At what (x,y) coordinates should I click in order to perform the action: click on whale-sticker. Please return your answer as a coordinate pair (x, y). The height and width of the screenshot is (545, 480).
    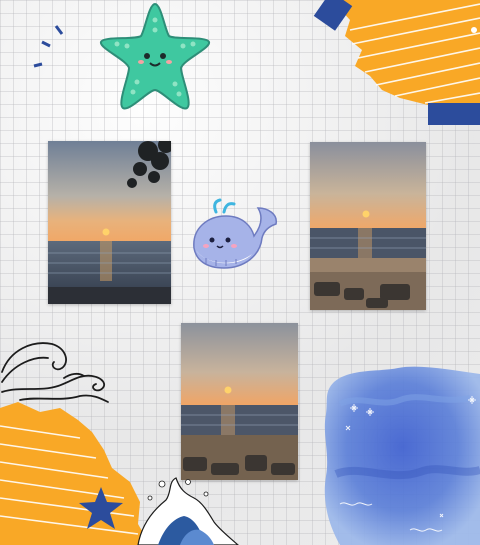
    Looking at the image, I should click on (235, 233).